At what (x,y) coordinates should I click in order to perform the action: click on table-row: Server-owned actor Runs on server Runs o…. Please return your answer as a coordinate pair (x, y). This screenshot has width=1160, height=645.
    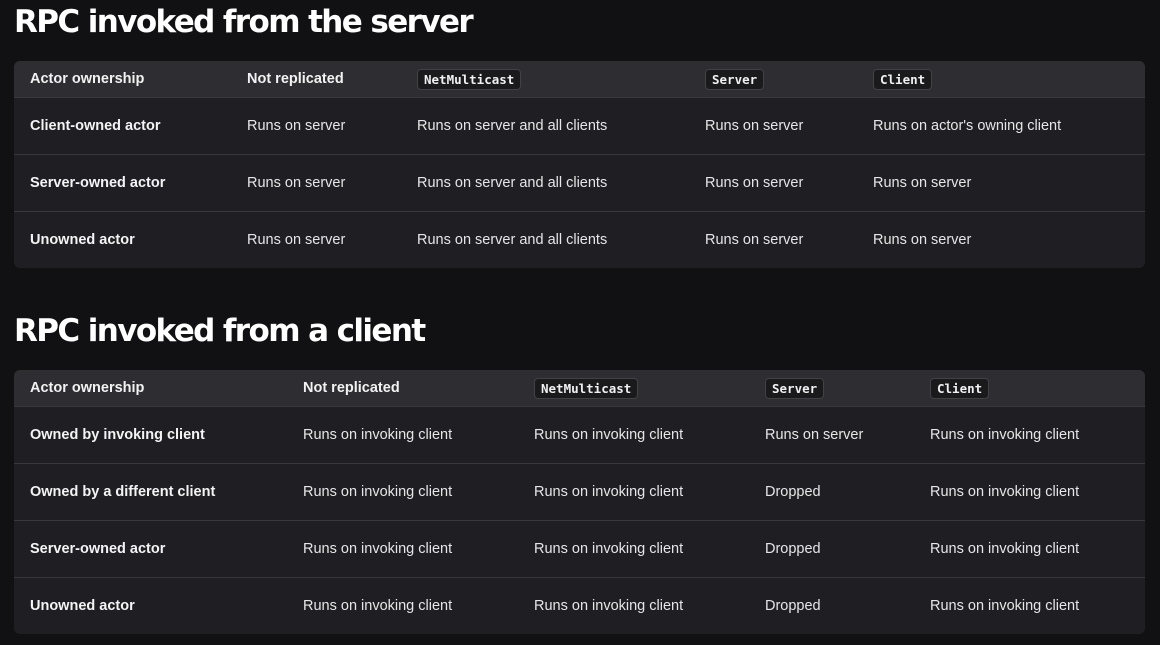
    Looking at the image, I should click on (579, 182).